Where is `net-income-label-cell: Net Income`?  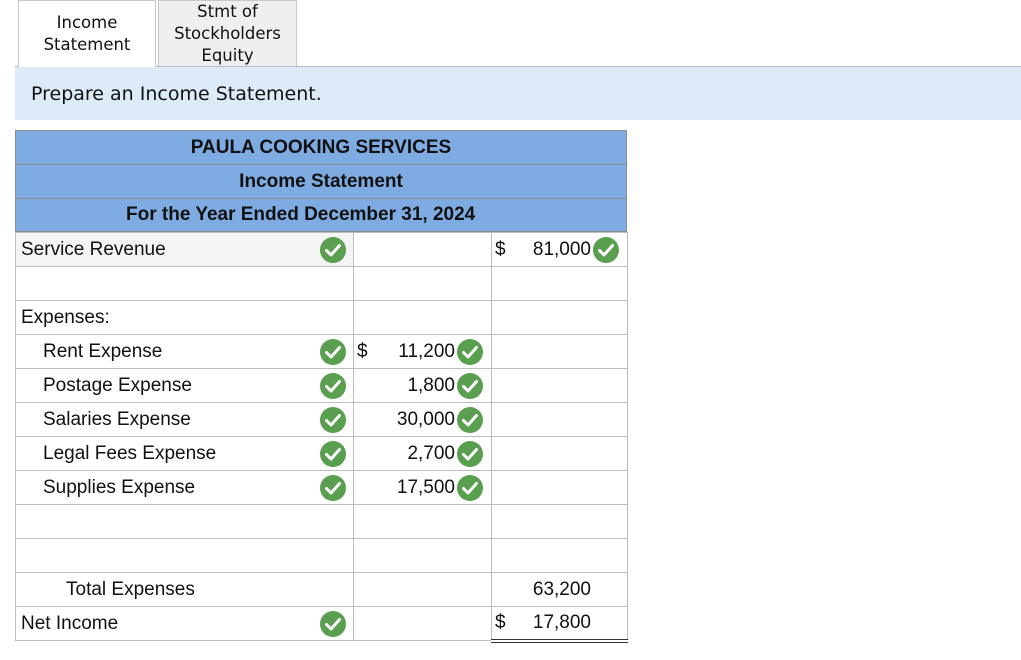
net-income-label-cell: Net Income is located at coordinates (184, 623).